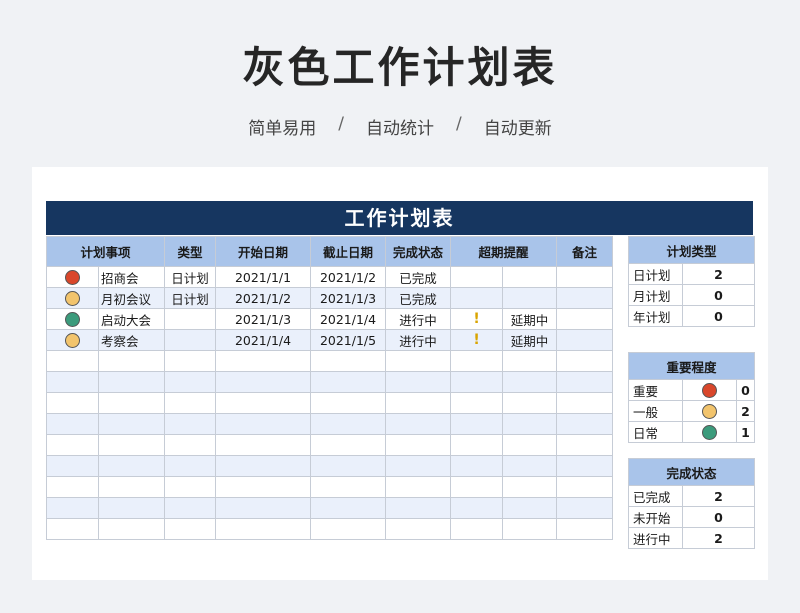 The height and width of the screenshot is (613, 800). I want to click on table-row: 招商会 日计划 2021/1/1 2021/1/2 已完成, so click(330, 277).